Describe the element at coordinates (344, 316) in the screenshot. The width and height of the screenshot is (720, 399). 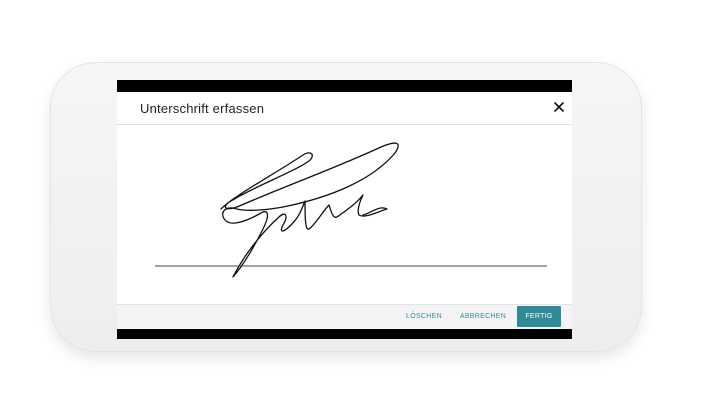
I see `dialog-footer: LÖSCHEN ABBRECHEN FERTIG` at that location.